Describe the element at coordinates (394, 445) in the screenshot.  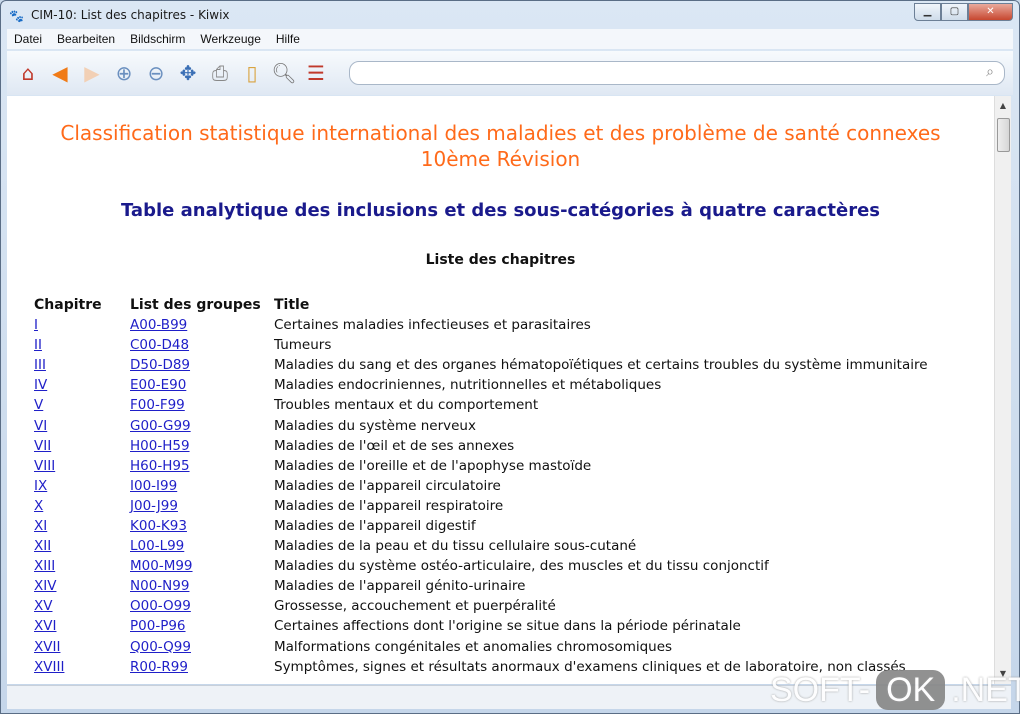
I see `chapter-title: Maladies de l'œil et de ses annexes` at that location.